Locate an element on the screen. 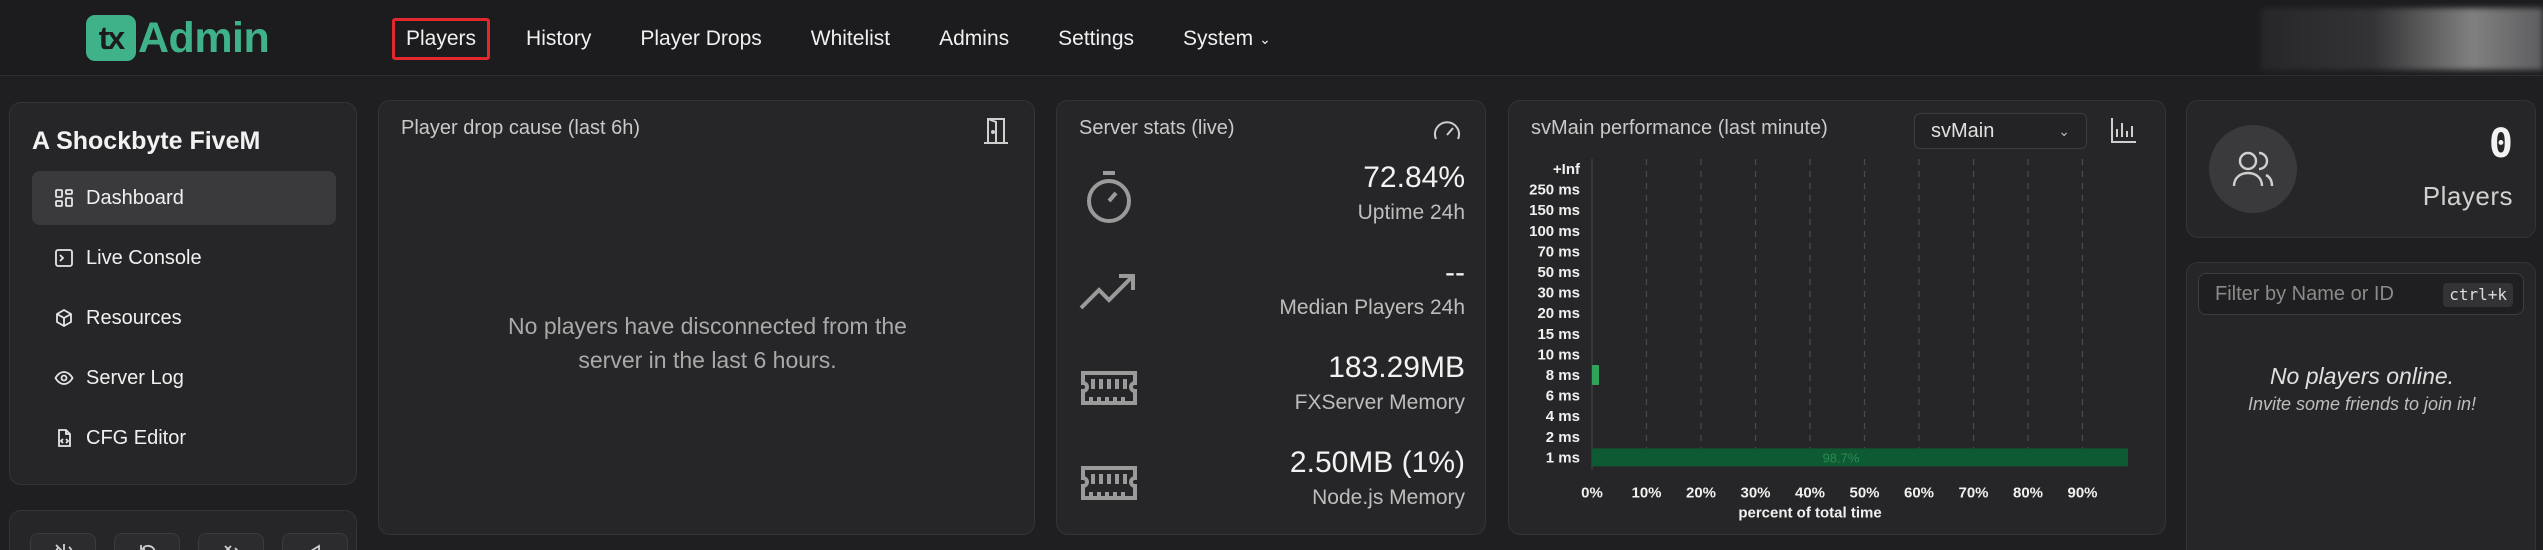  player-filter: ctrl+k is located at coordinates (2361, 294).